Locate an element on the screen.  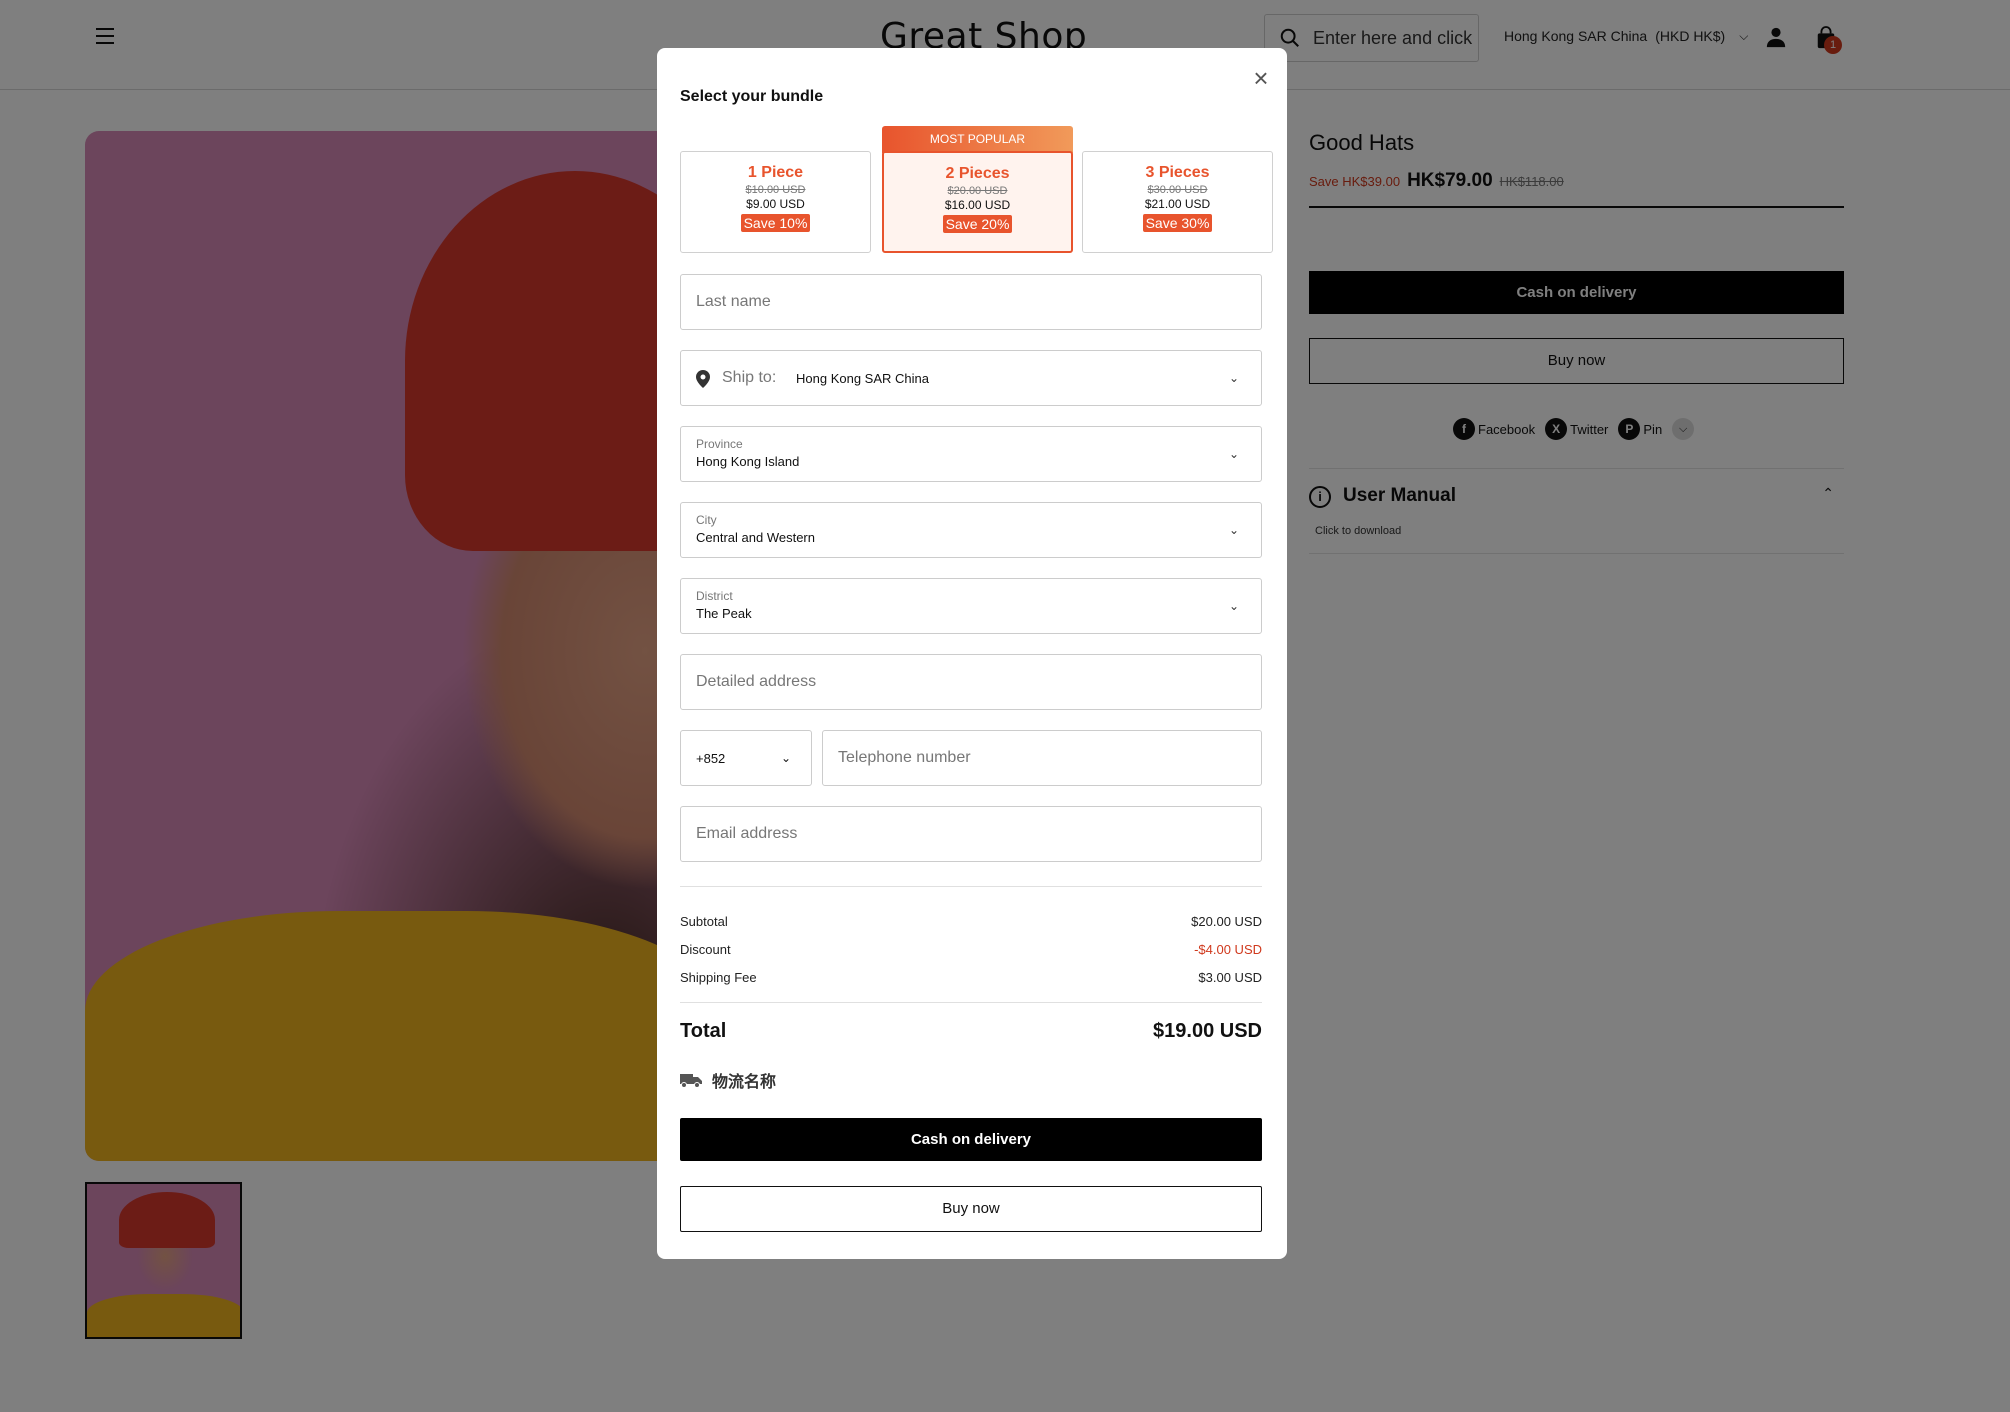
province-label: Province is located at coordinates (719, 444).